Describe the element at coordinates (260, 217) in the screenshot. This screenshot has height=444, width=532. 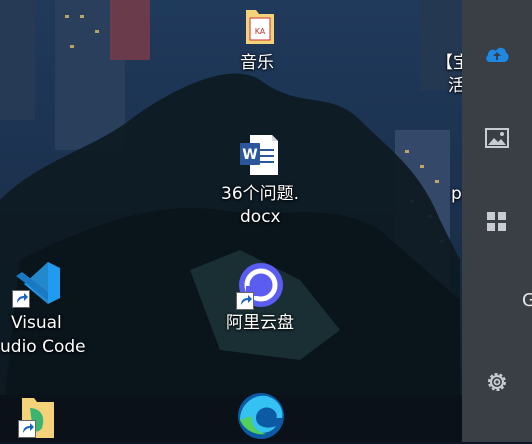
I see `word-document-label-line2: docx` at that location.